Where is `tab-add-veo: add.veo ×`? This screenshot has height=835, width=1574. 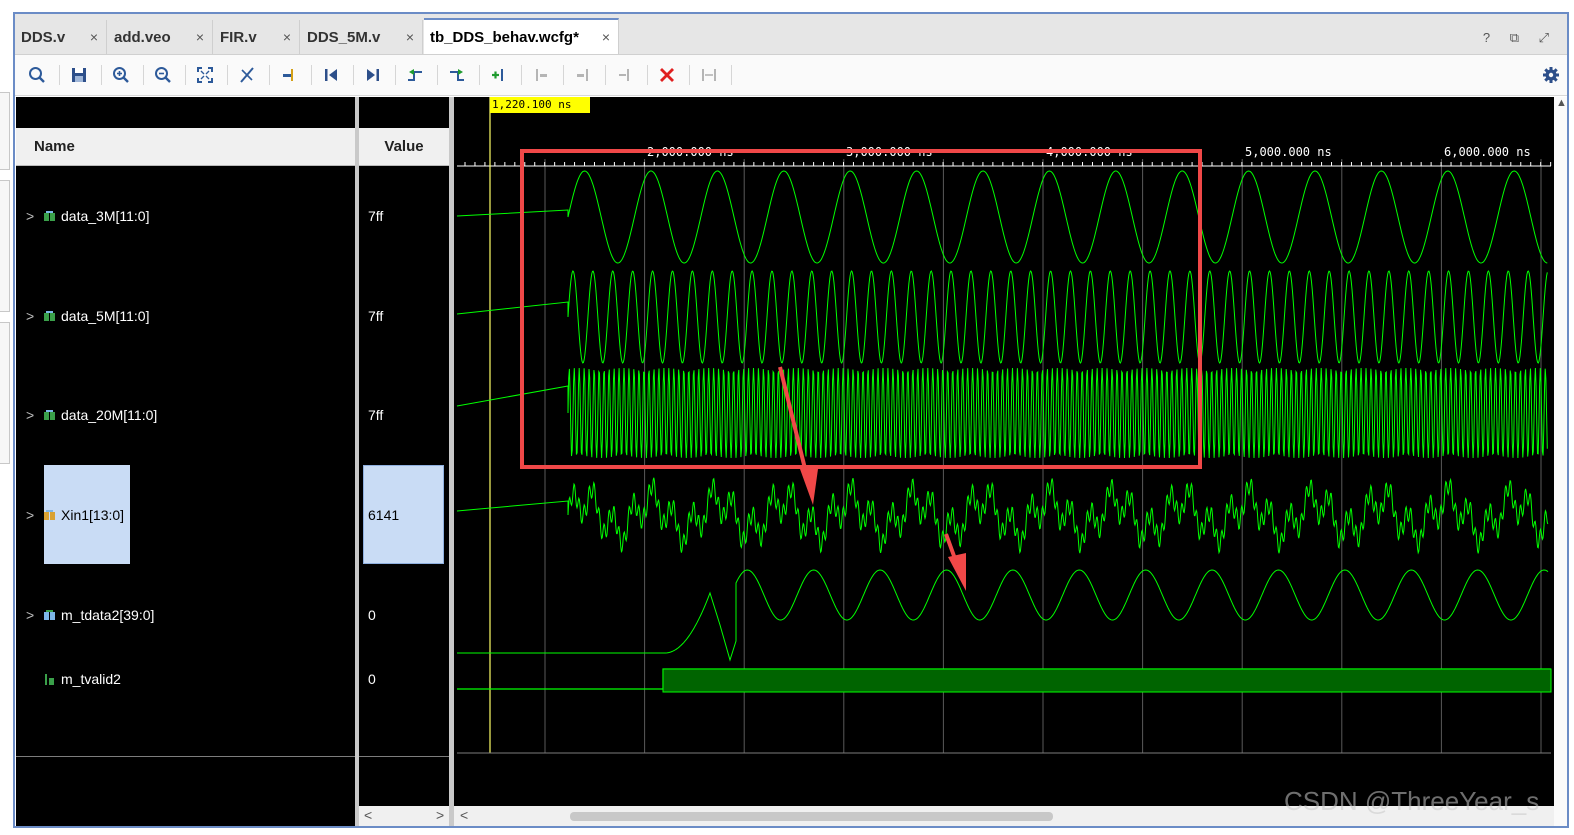
tab-add-veo: add.veo × is located at coordinates (160, 37).